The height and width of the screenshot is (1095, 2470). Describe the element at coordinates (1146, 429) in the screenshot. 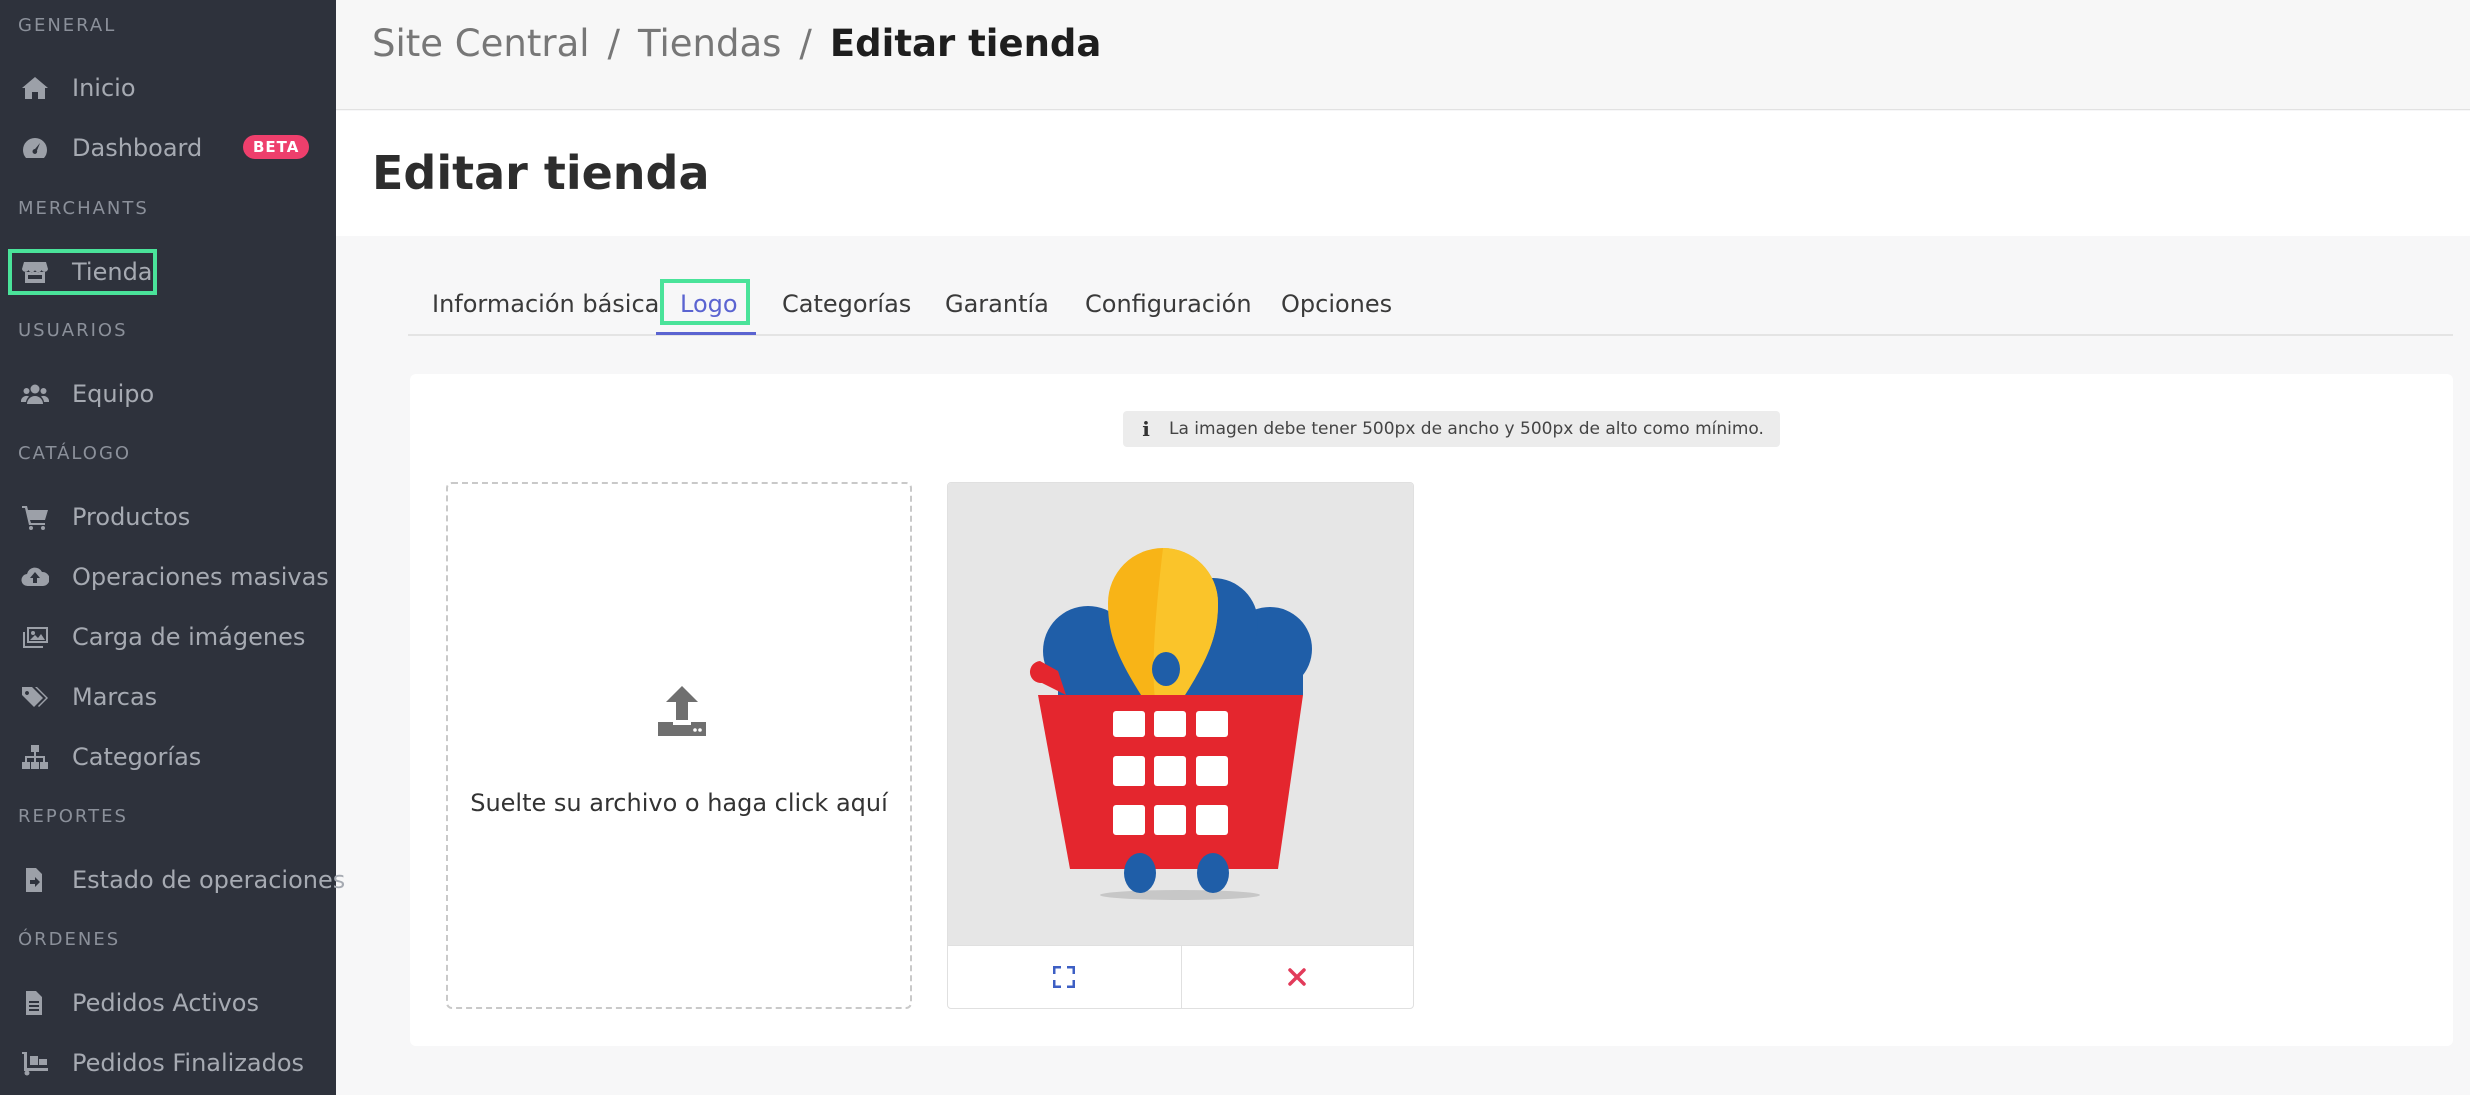

I see `info-icon: i` at that location.